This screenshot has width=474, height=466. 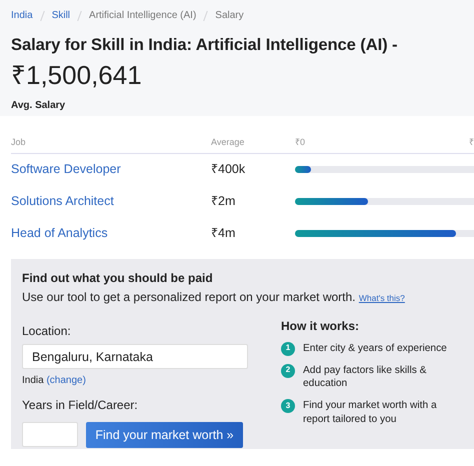 I want to click on location-field: Bengaluru, Karnataka, so click(x=135, y=356).